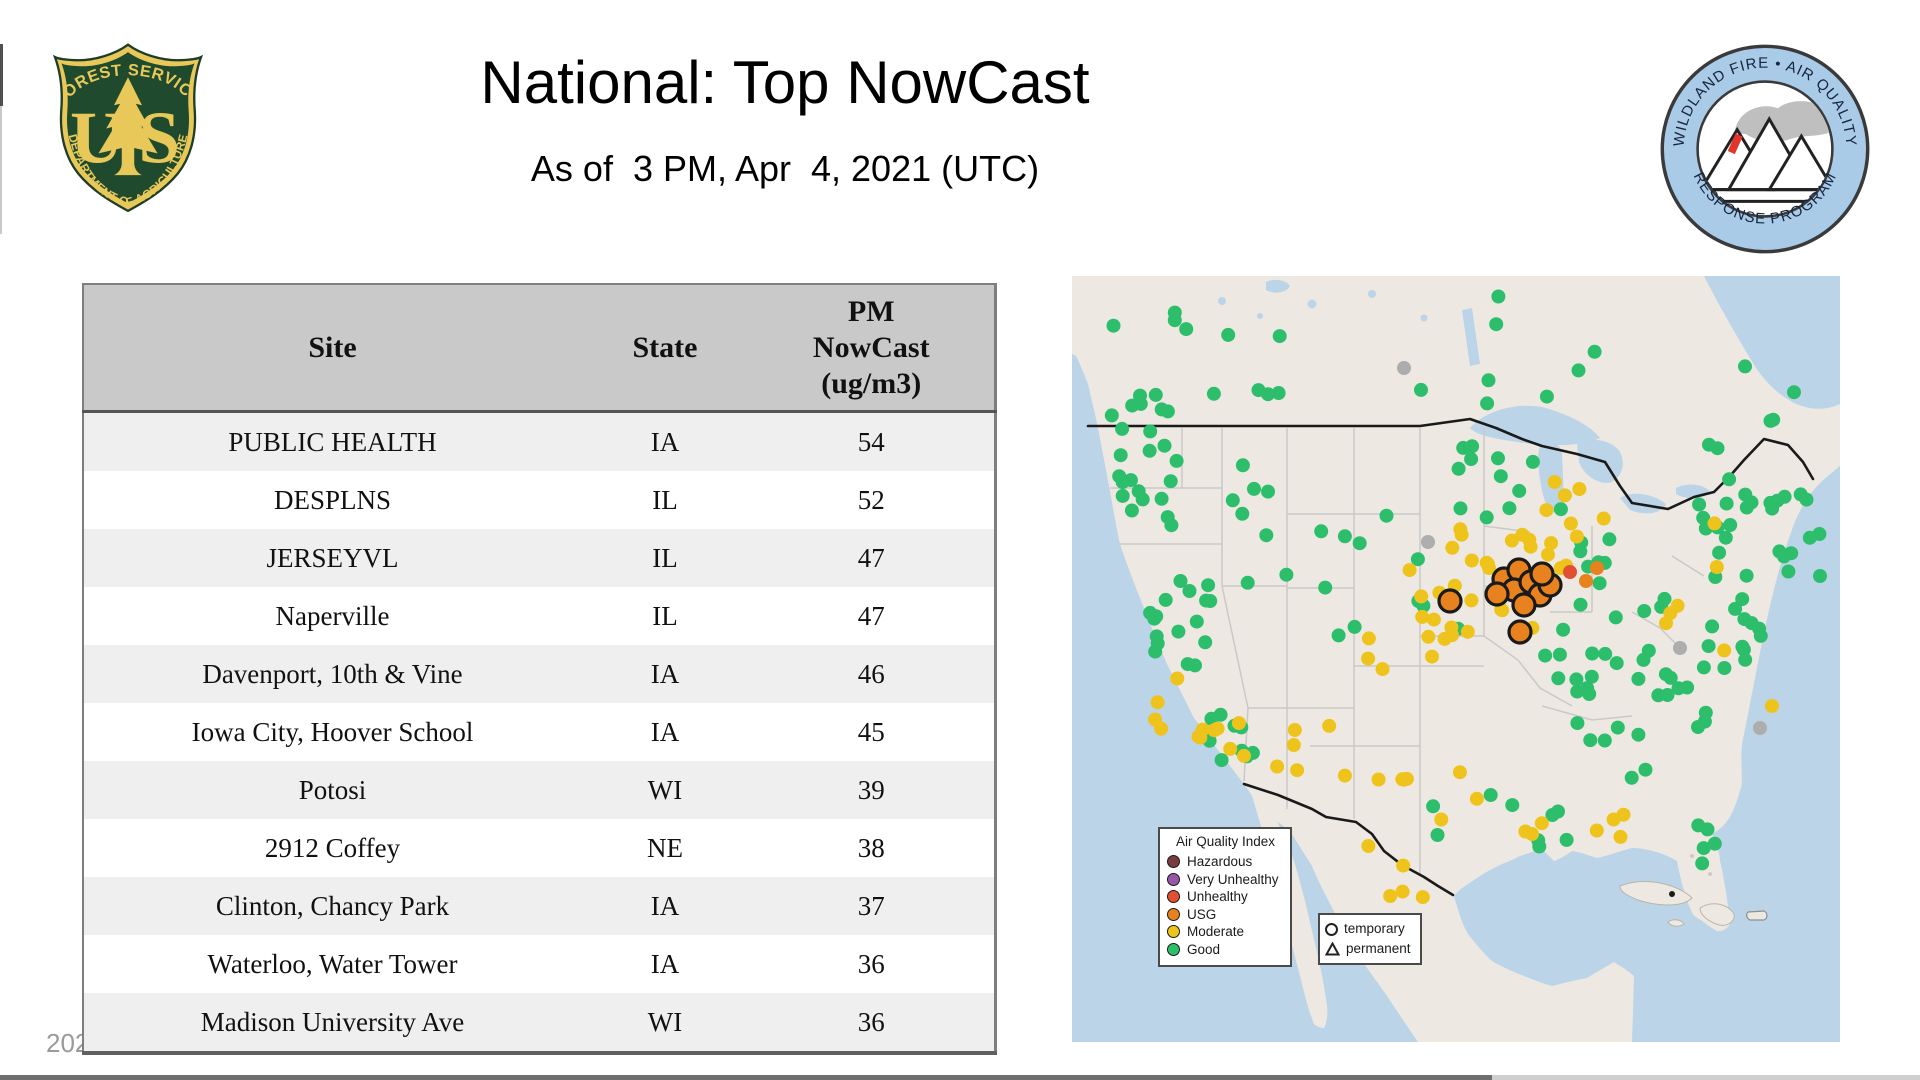  I want to click on bottom-bar-right, so click(1706, 1077).